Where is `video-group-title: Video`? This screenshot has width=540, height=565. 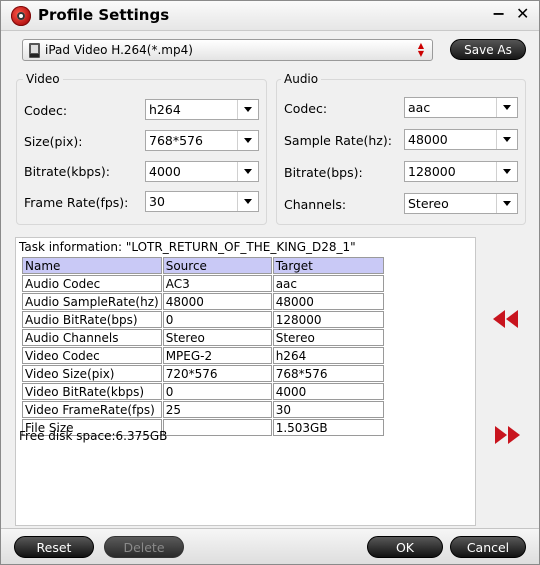 video-group-title: Video is located at coordinates (43, 79).